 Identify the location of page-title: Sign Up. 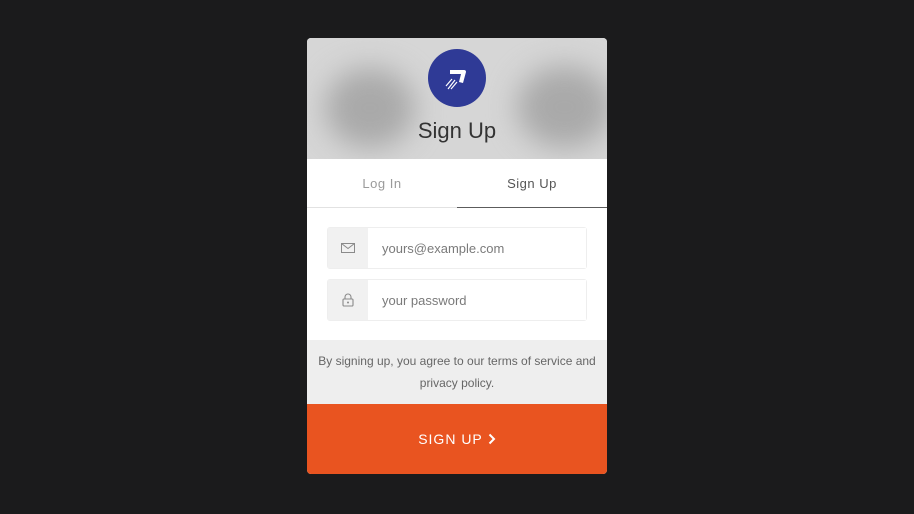
(457, 130).